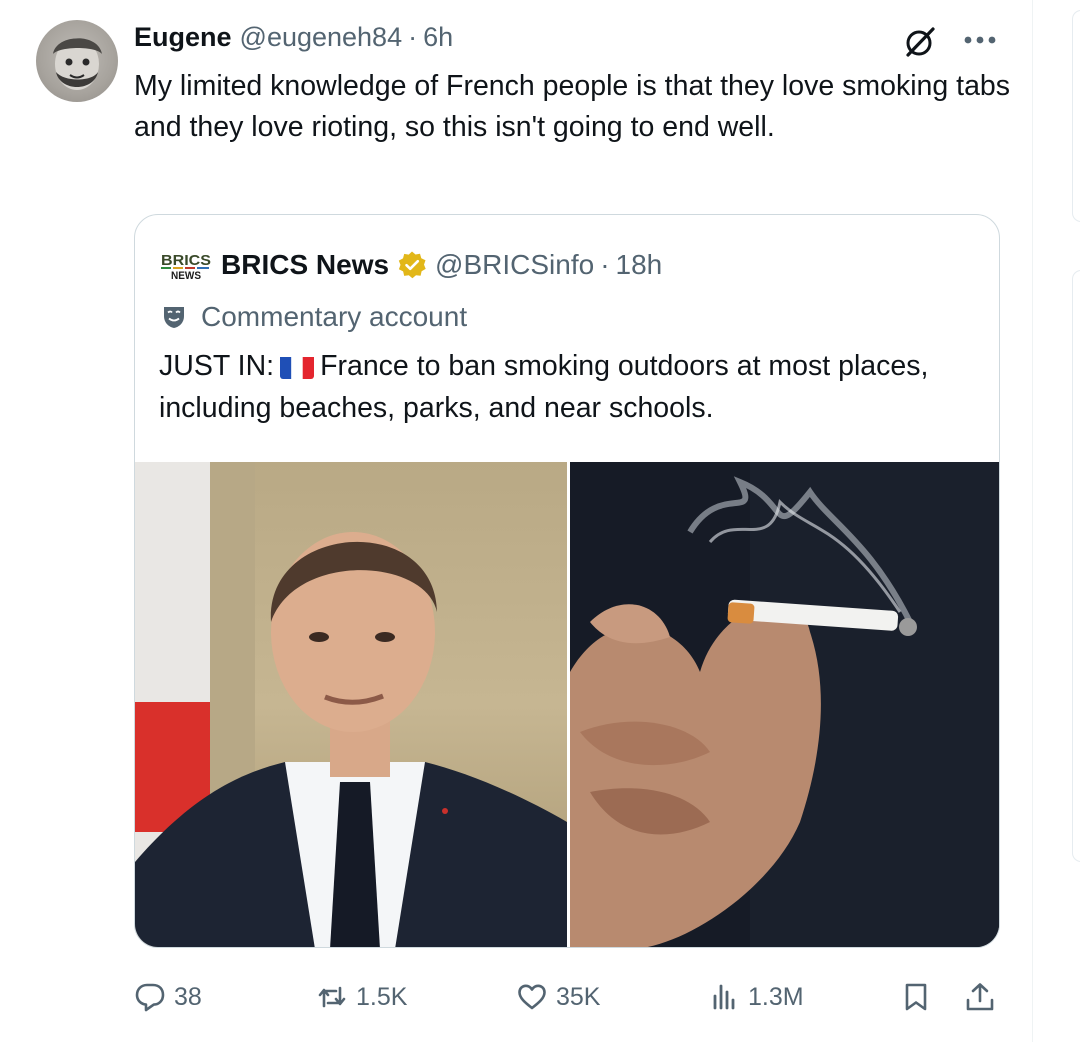 This screenshot has width=1080, height=1042. Describe the element at coordinates (183, 37) in the screenshot. I see `author-name: Eugene` at that location.